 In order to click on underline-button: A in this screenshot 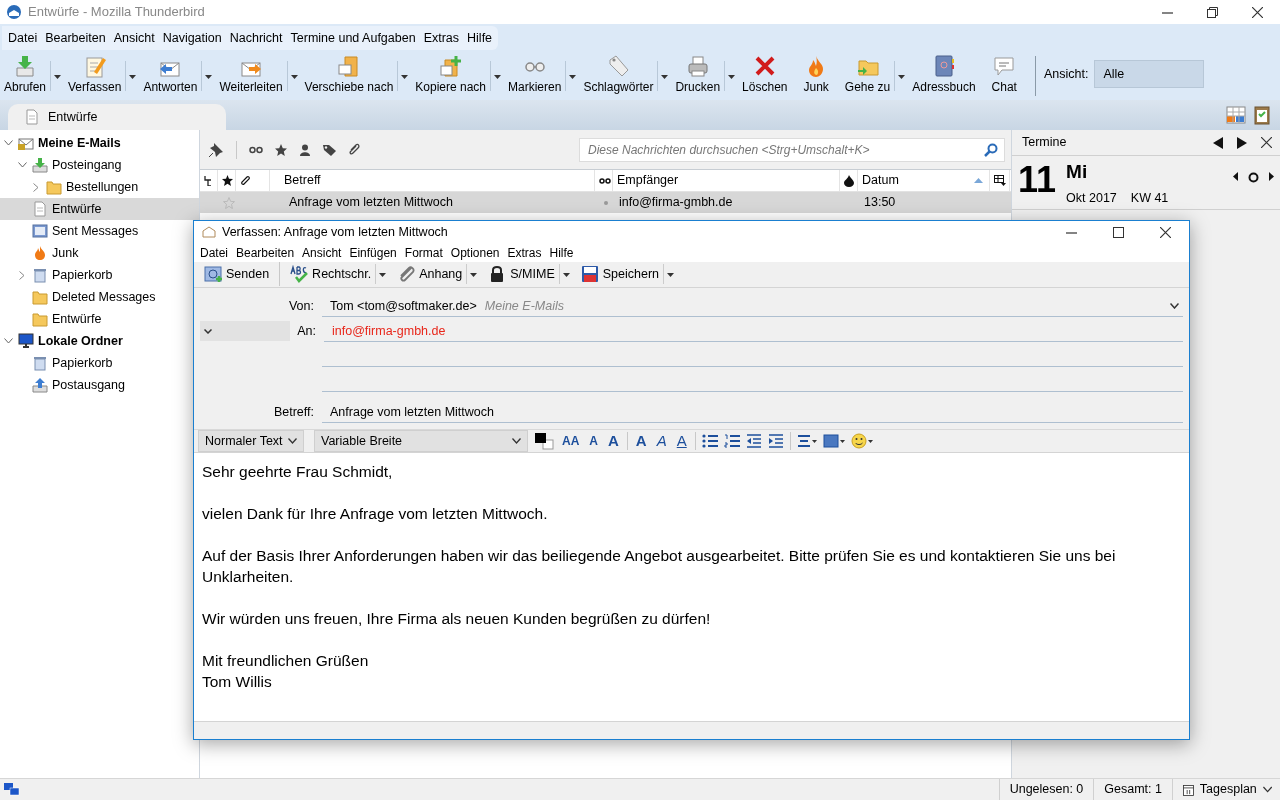, I will do `click(681, 441)`.